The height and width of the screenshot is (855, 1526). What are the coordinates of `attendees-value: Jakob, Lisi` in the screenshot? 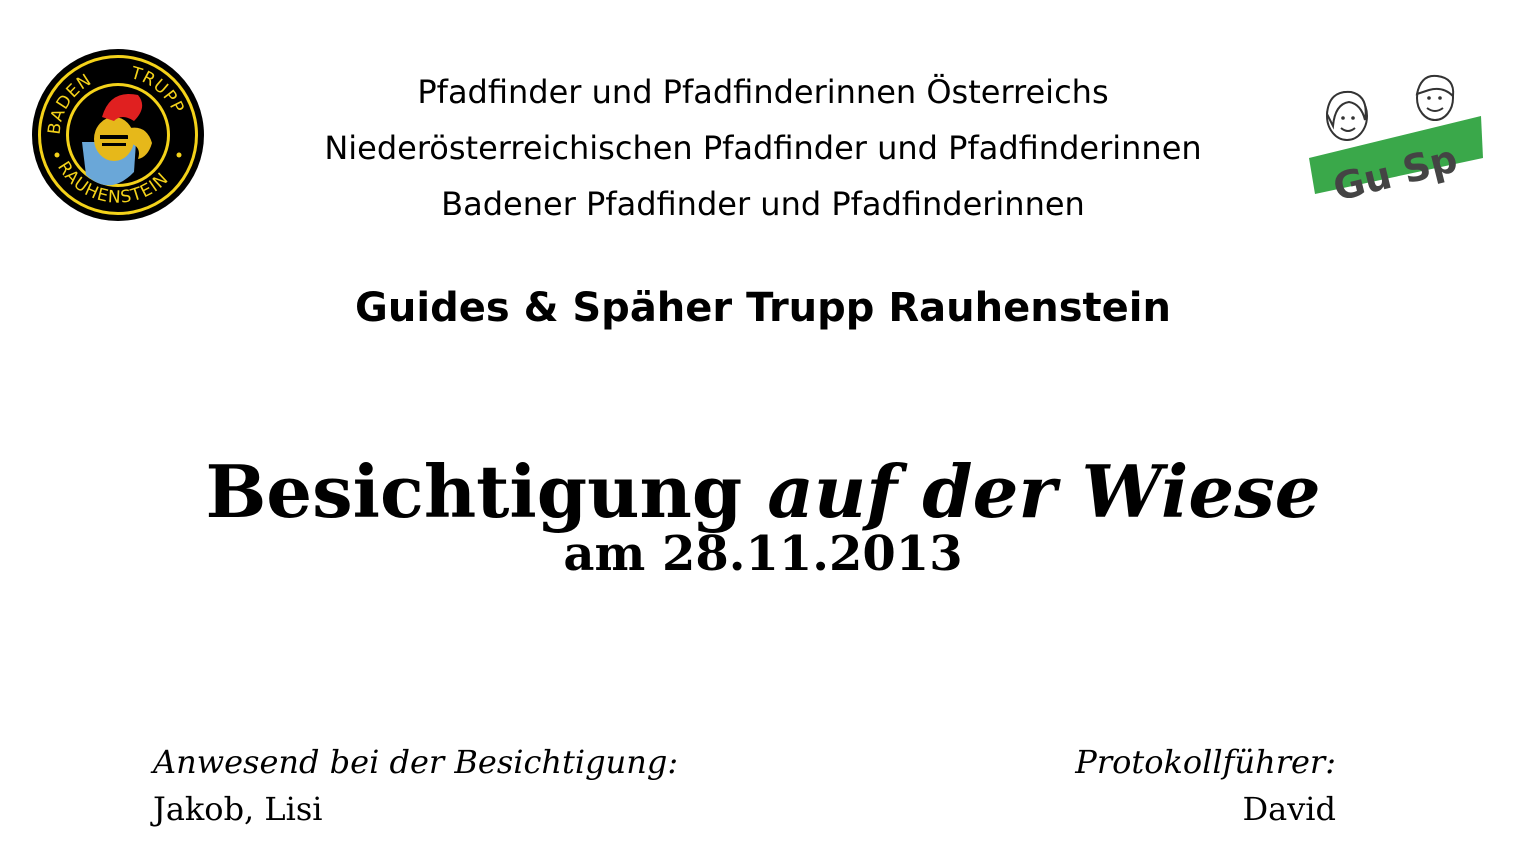 It's located at (238, 809).